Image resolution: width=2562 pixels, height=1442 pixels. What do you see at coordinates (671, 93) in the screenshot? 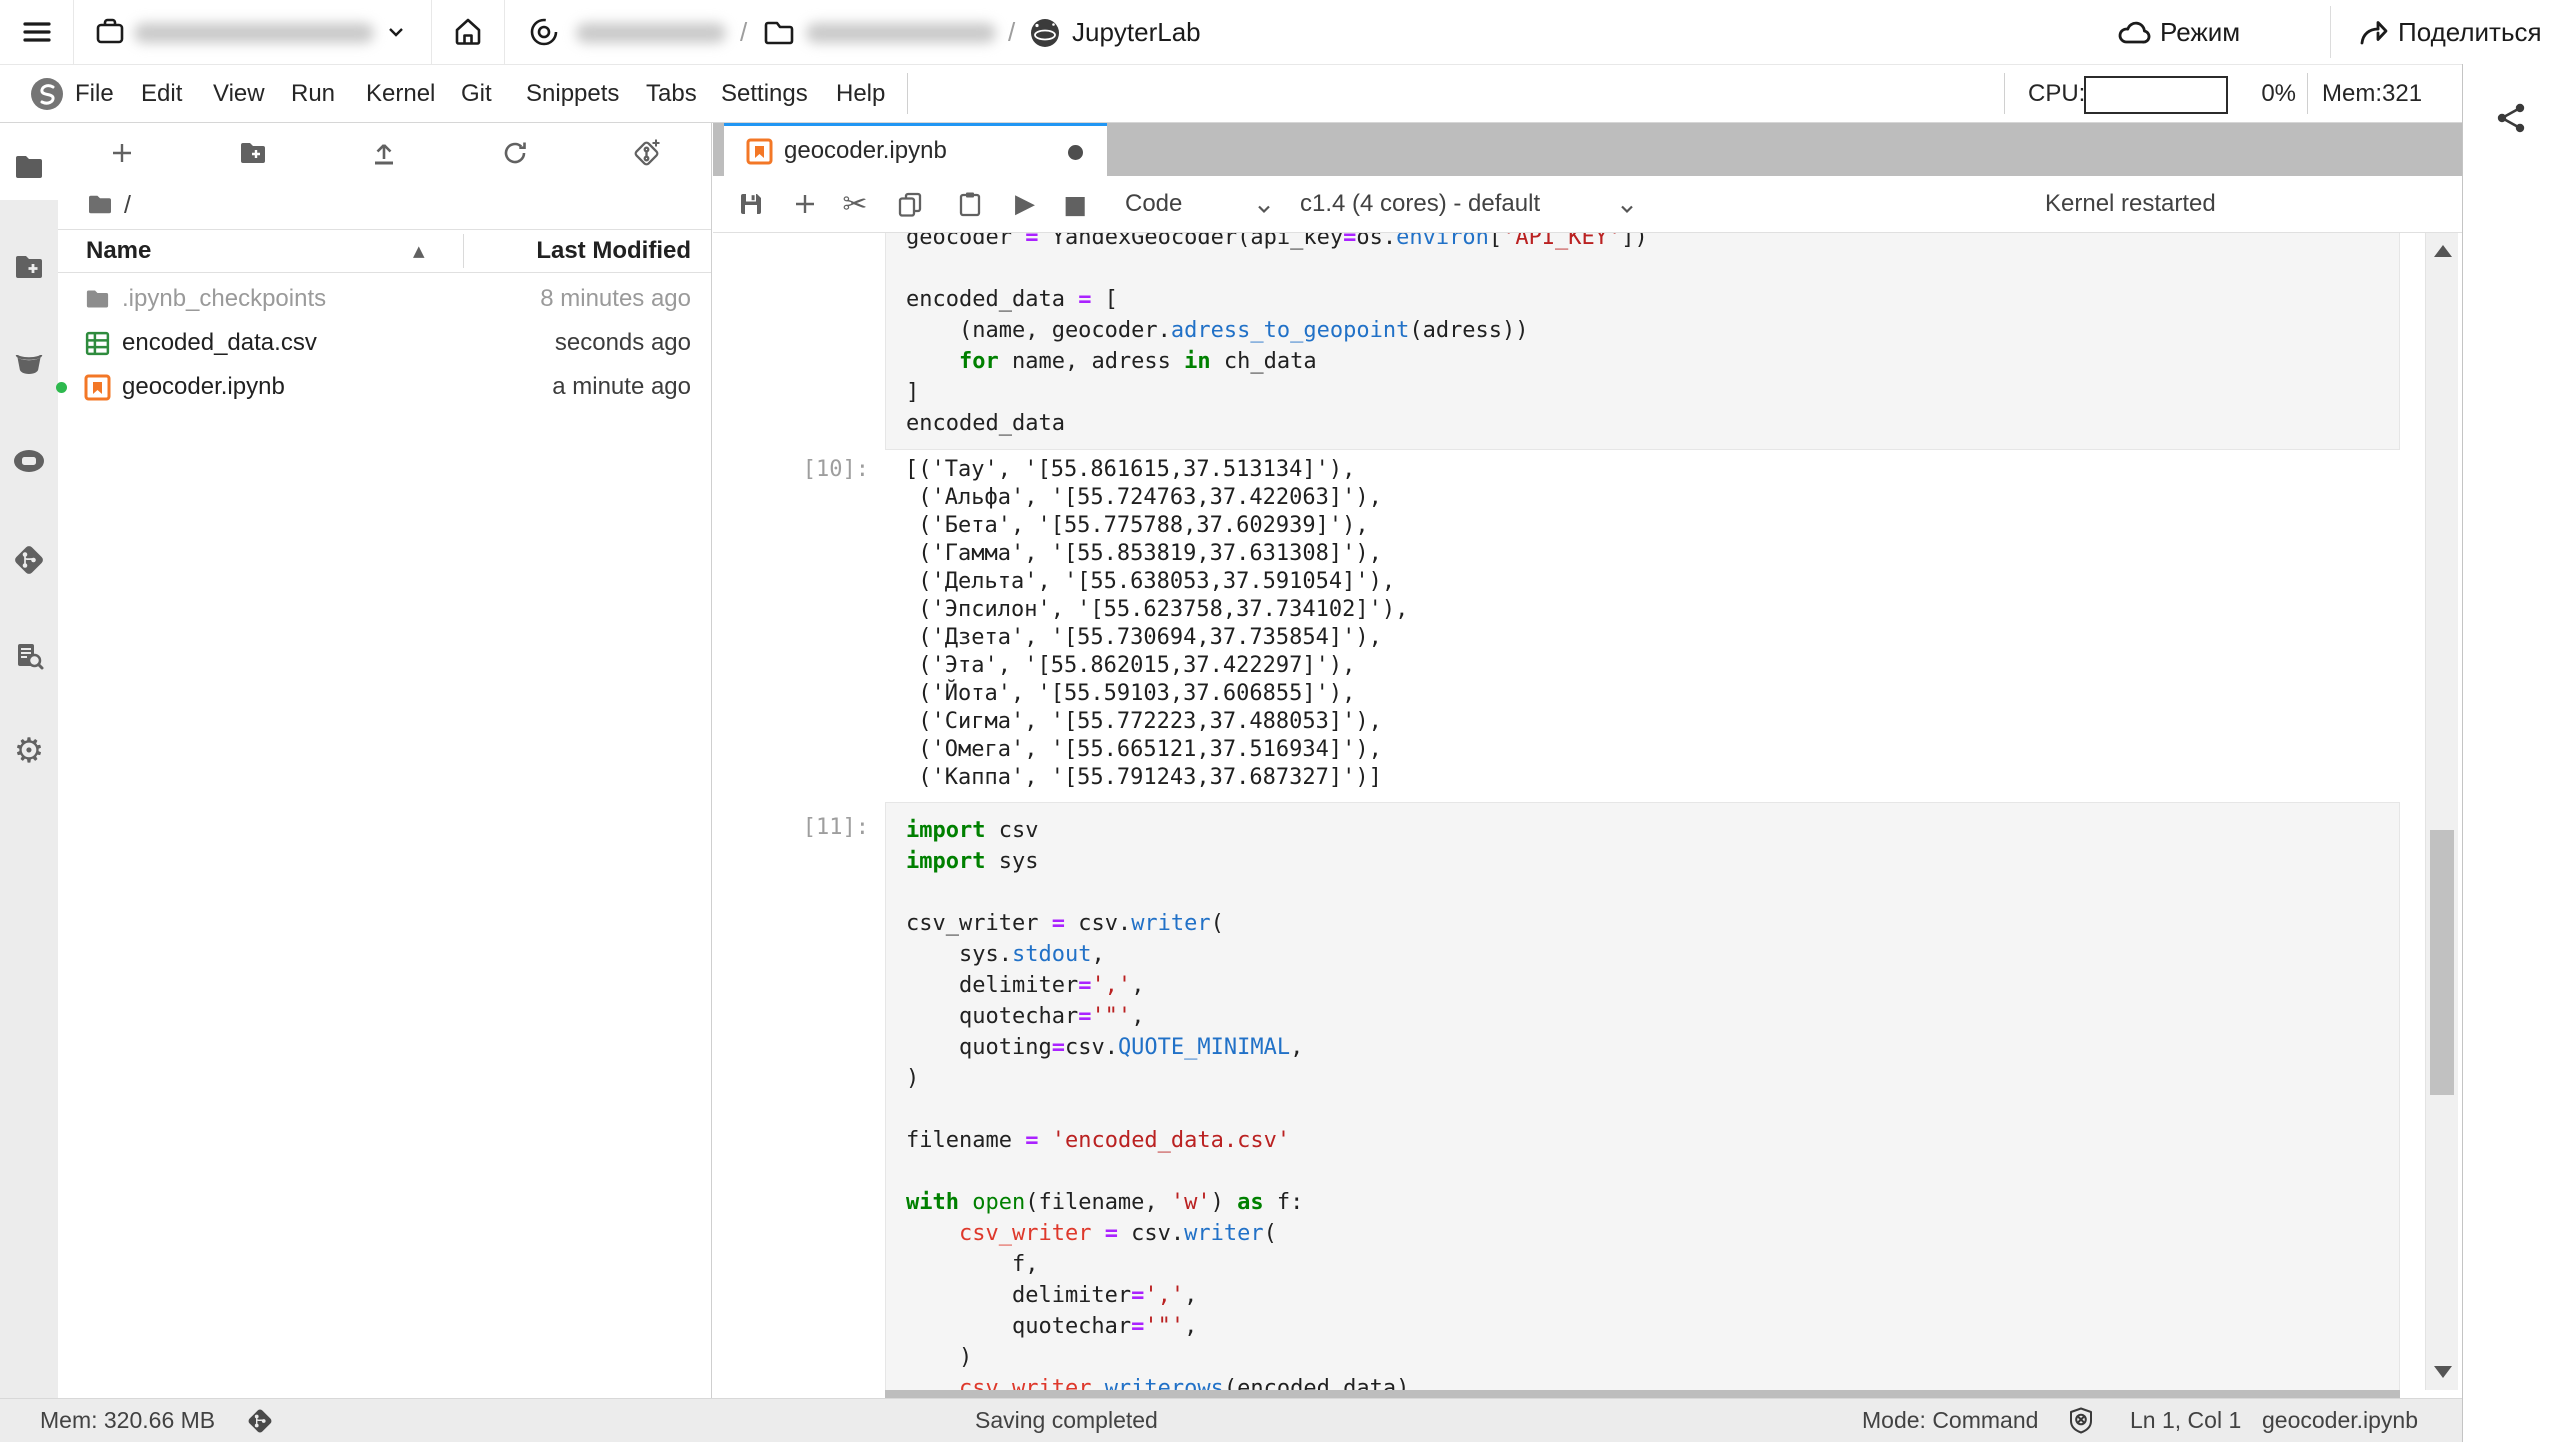
I see `menu-tabs: Tabs` at bounding box center [671, 93].